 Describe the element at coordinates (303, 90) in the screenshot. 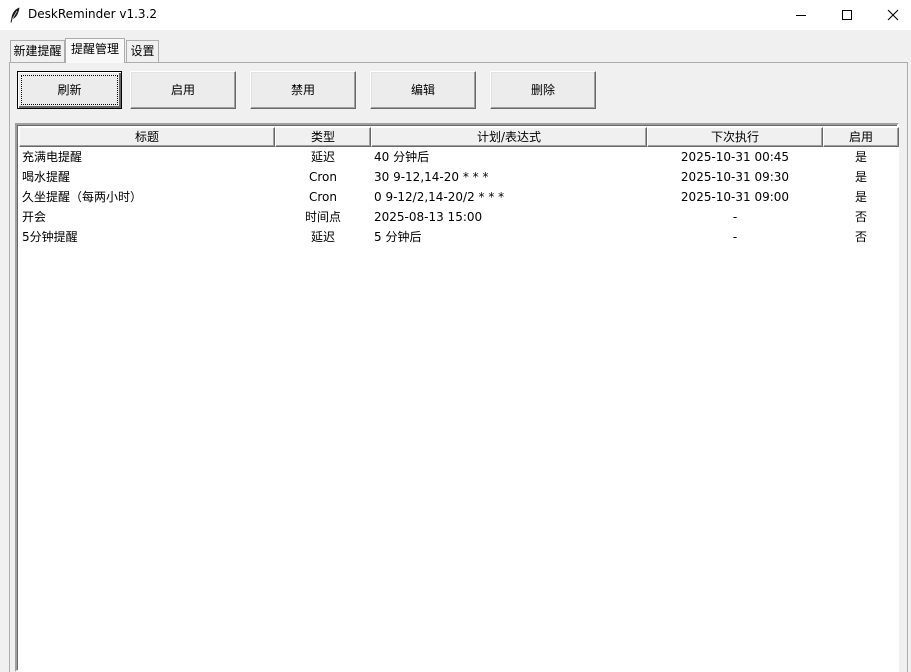

I see `disable-button: 禁用` at that location.